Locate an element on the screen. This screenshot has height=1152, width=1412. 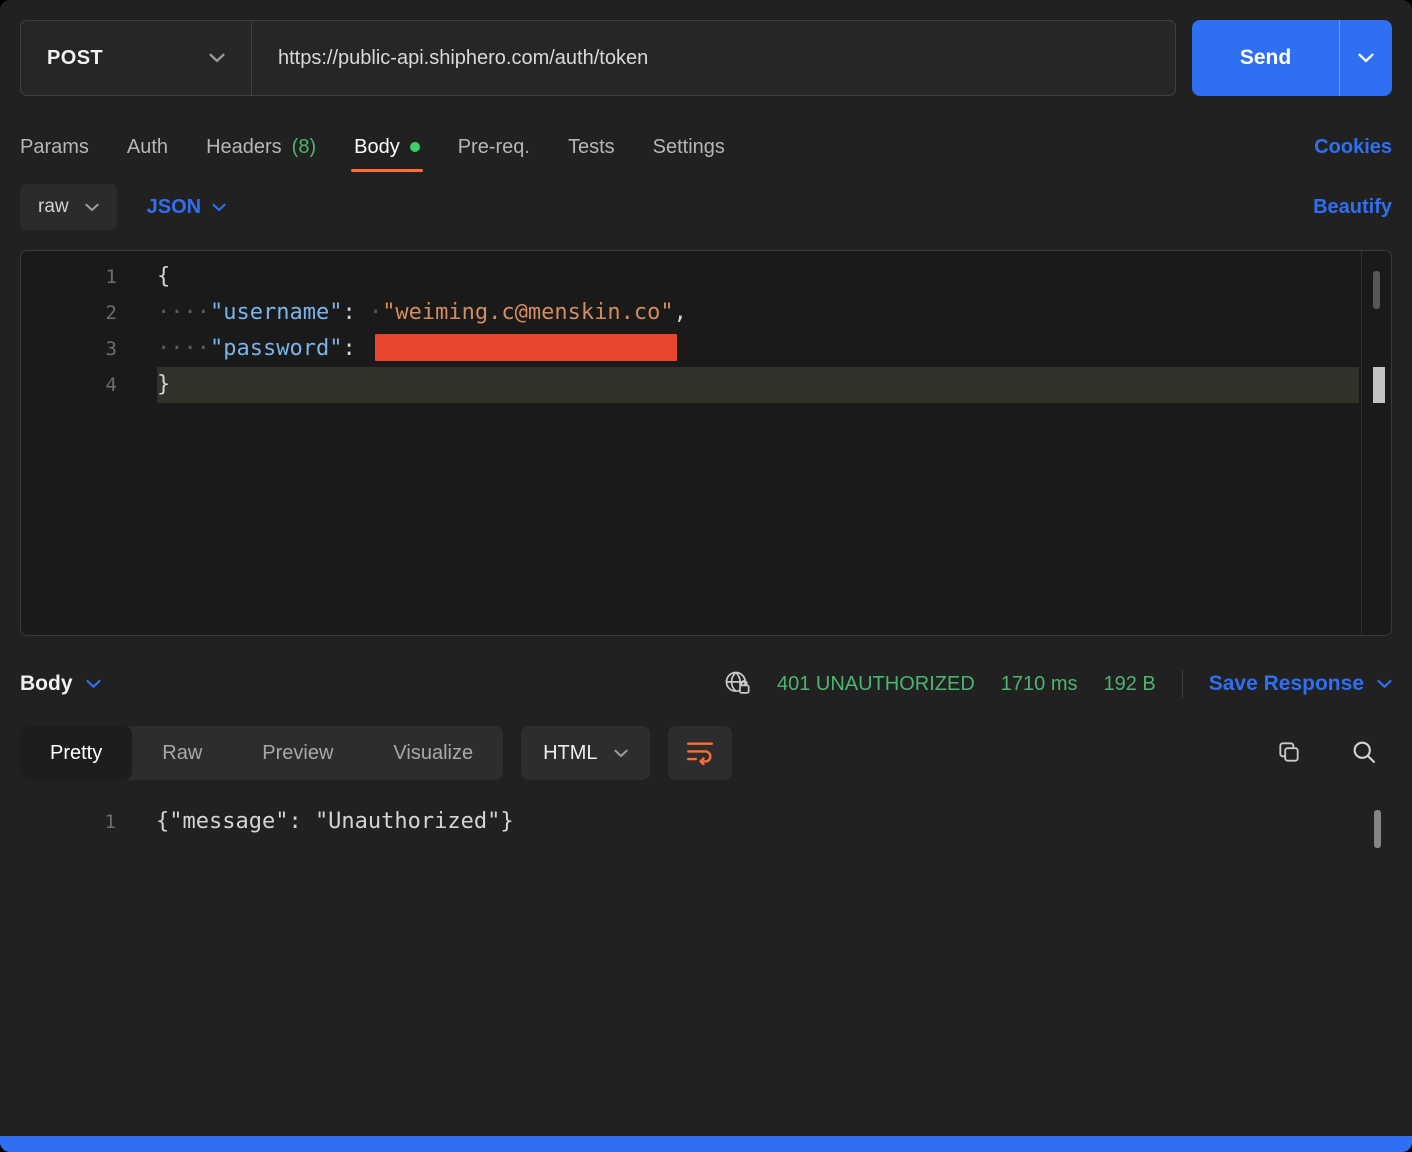
tab-body: Body is located at coordinates (387, 147).